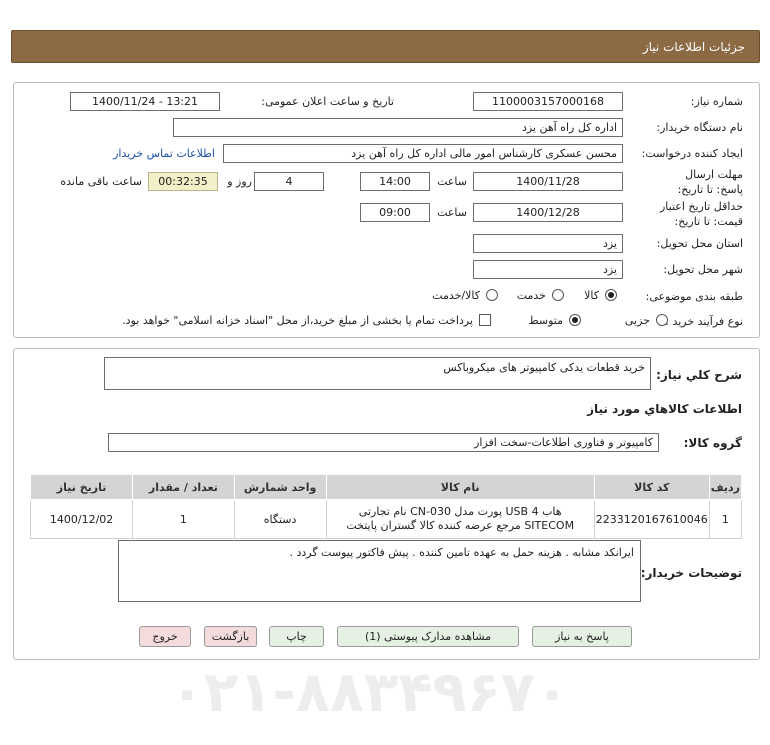 The image size is (770, 745). What do you see at coordinates (694, 296) in the screenshot?
I see `category-label: طبقه بندی موضوعی:` at bounding box center [694, 296].